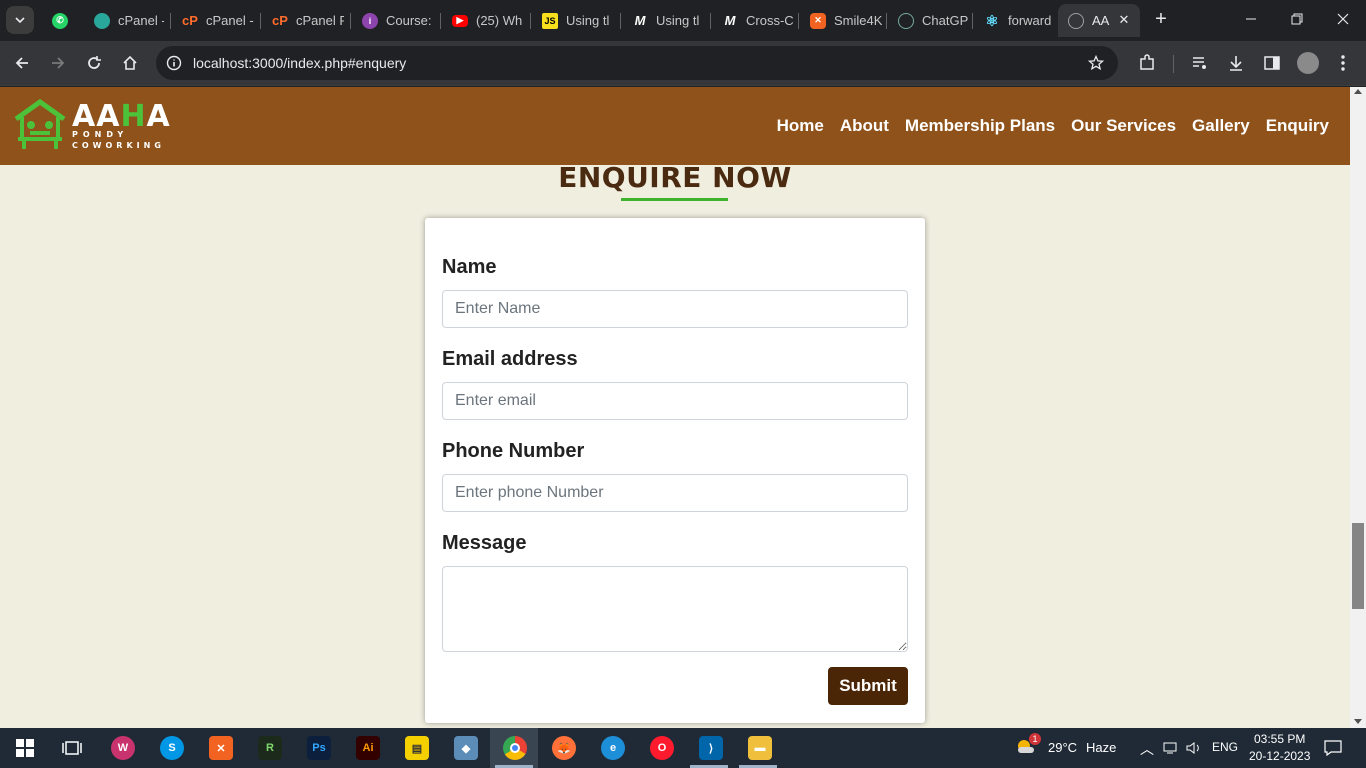  What do you see at coordinates (1028, 744) in the screenshot?
I see `weather-icon: 1` at bounding box center [1028, 744].